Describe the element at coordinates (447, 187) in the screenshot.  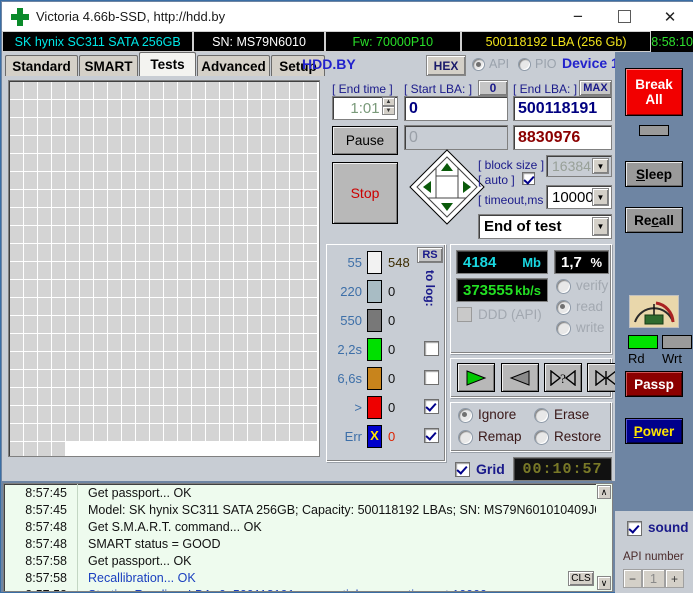
I see `navigation-pad` at that location.